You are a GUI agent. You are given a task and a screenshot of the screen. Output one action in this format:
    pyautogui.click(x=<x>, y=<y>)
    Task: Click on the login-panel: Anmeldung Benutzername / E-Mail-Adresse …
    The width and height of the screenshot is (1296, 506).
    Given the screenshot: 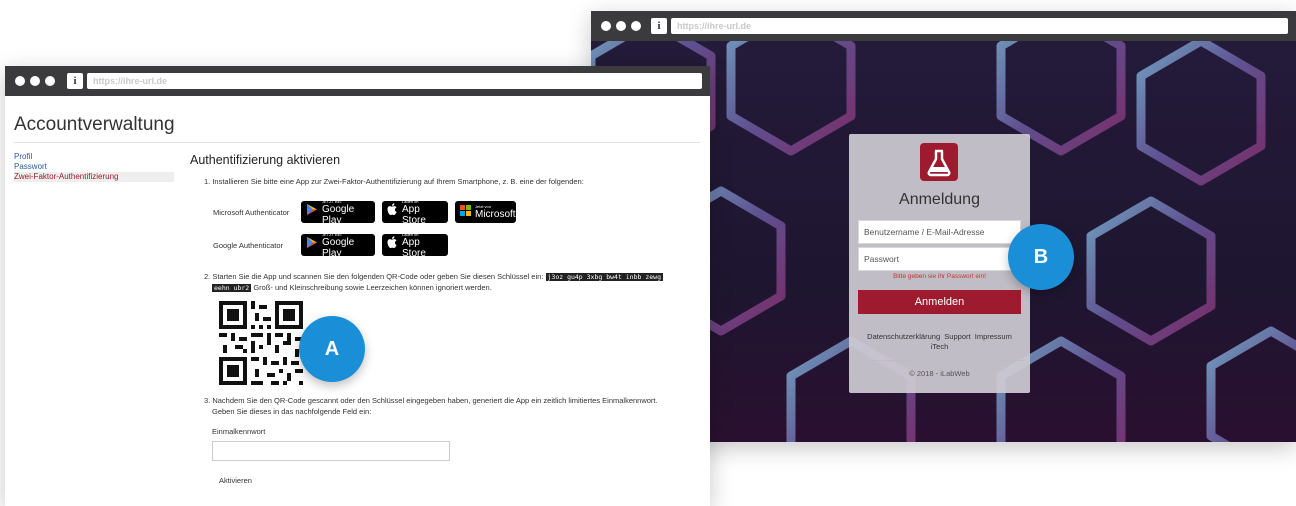 What is the action you would take?
    pyautogui.click(x=939, y=263)
    